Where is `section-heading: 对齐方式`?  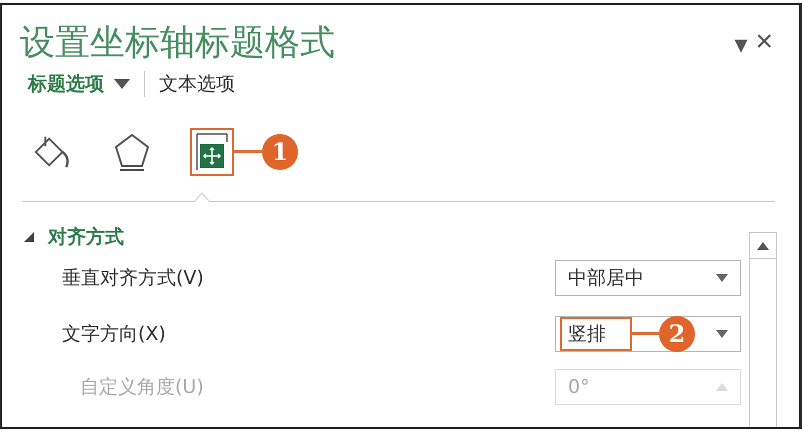 section-heading: 对齐方式 is located at coordinates (86, 237).